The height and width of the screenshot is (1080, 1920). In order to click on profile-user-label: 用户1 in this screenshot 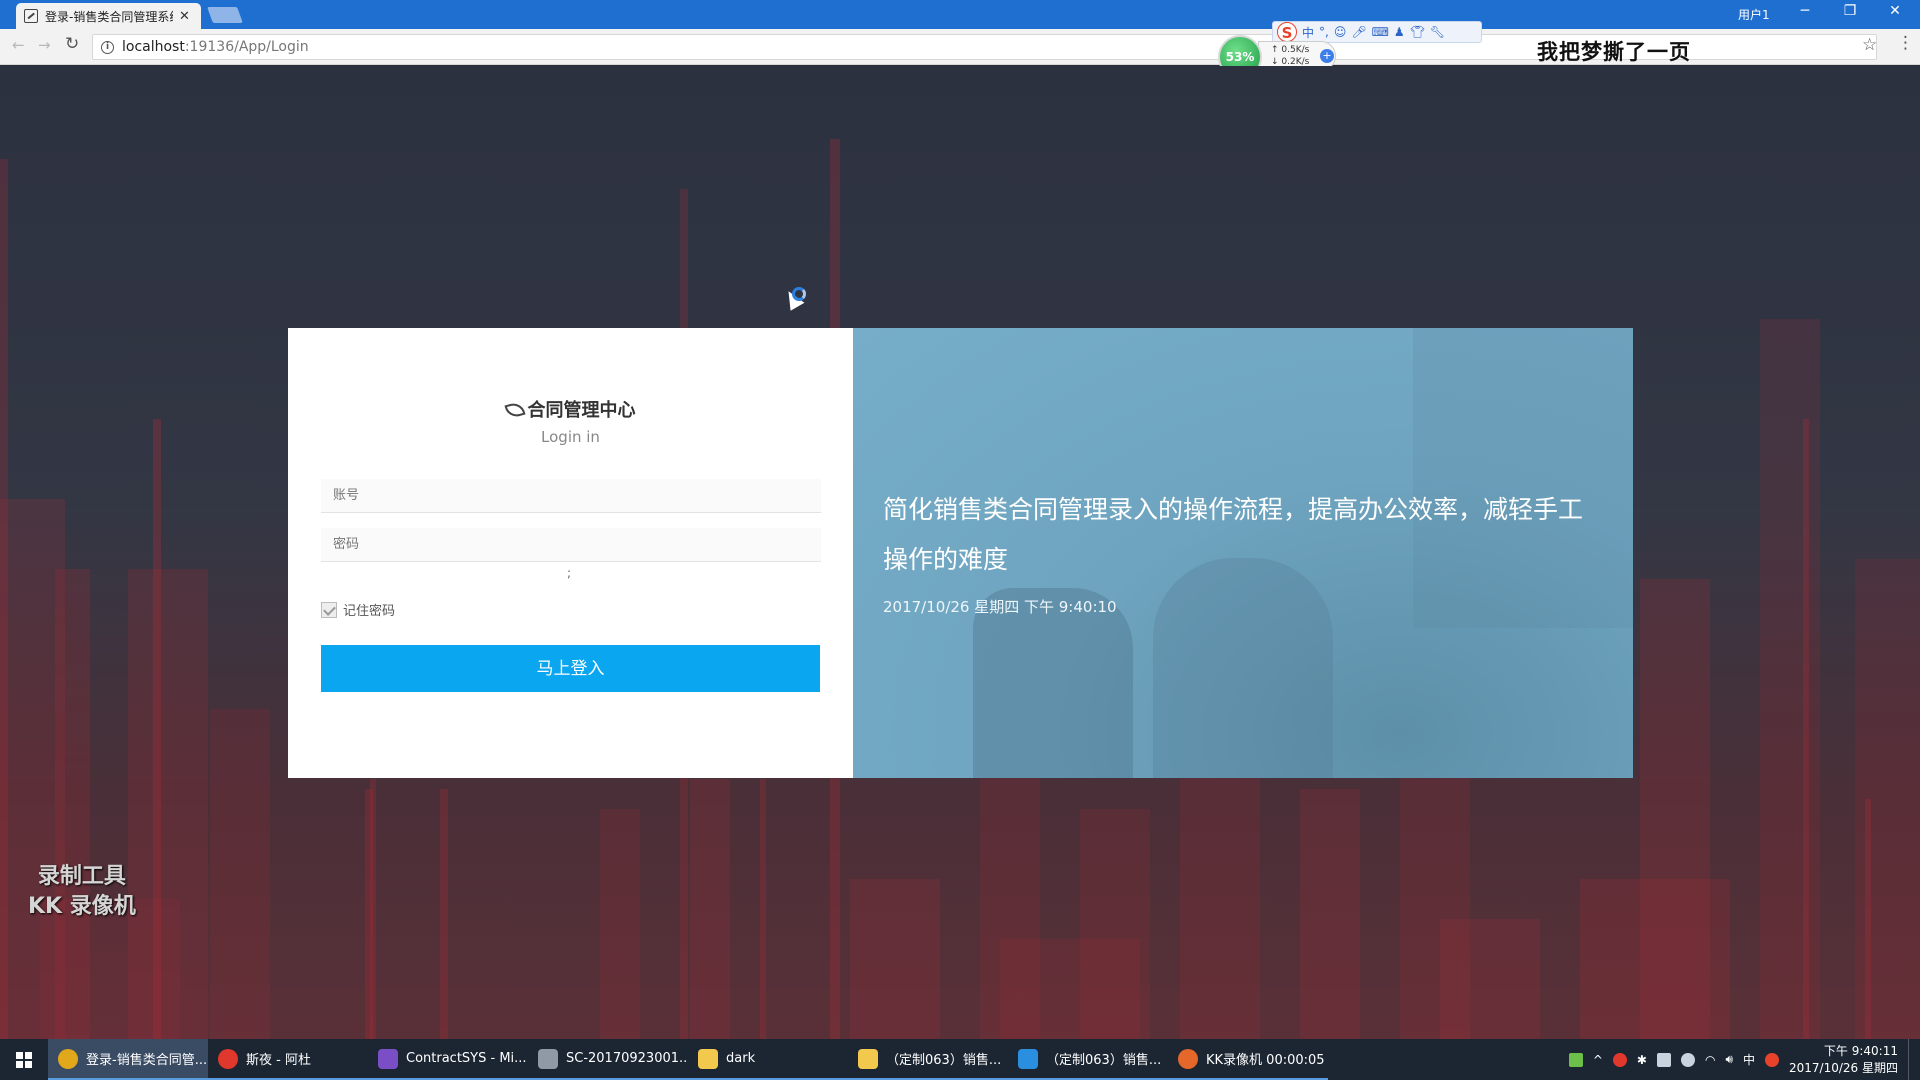, I will do `click(1754, 14)`.